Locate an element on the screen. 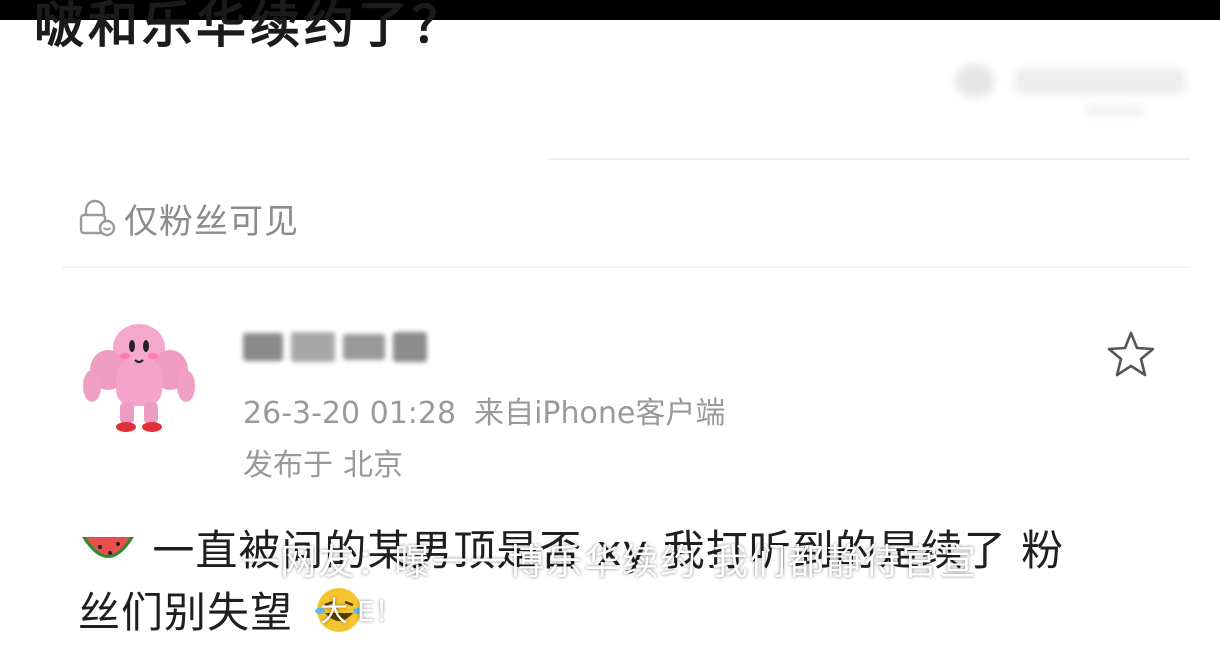  post-meta-location: 发布于 北京 is located at coordinates (323, 462).